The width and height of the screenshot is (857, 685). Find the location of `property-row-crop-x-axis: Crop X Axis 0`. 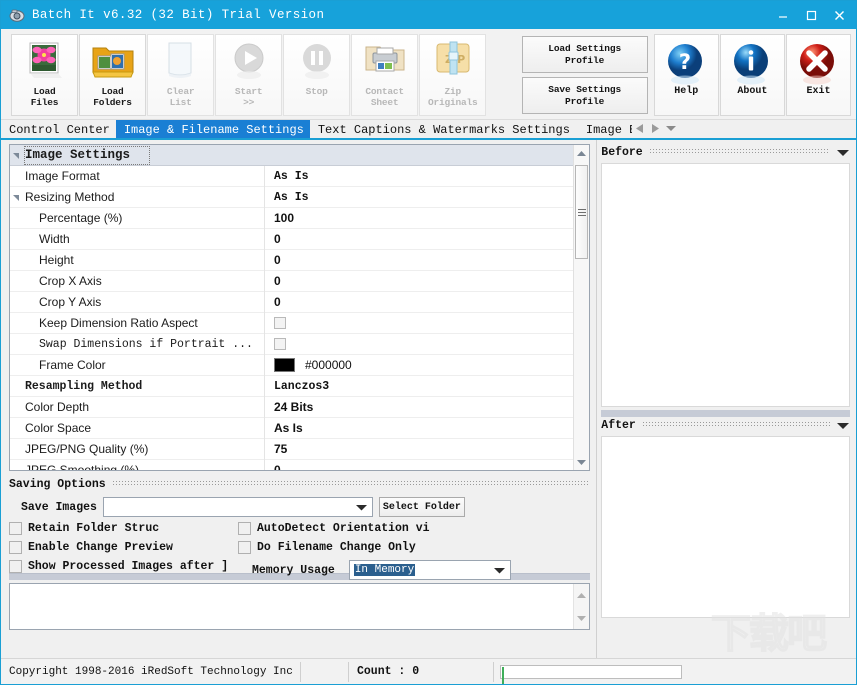

property-row-crop-x-axis: Crop X Axis 0 is located at coordinates (292, 281).